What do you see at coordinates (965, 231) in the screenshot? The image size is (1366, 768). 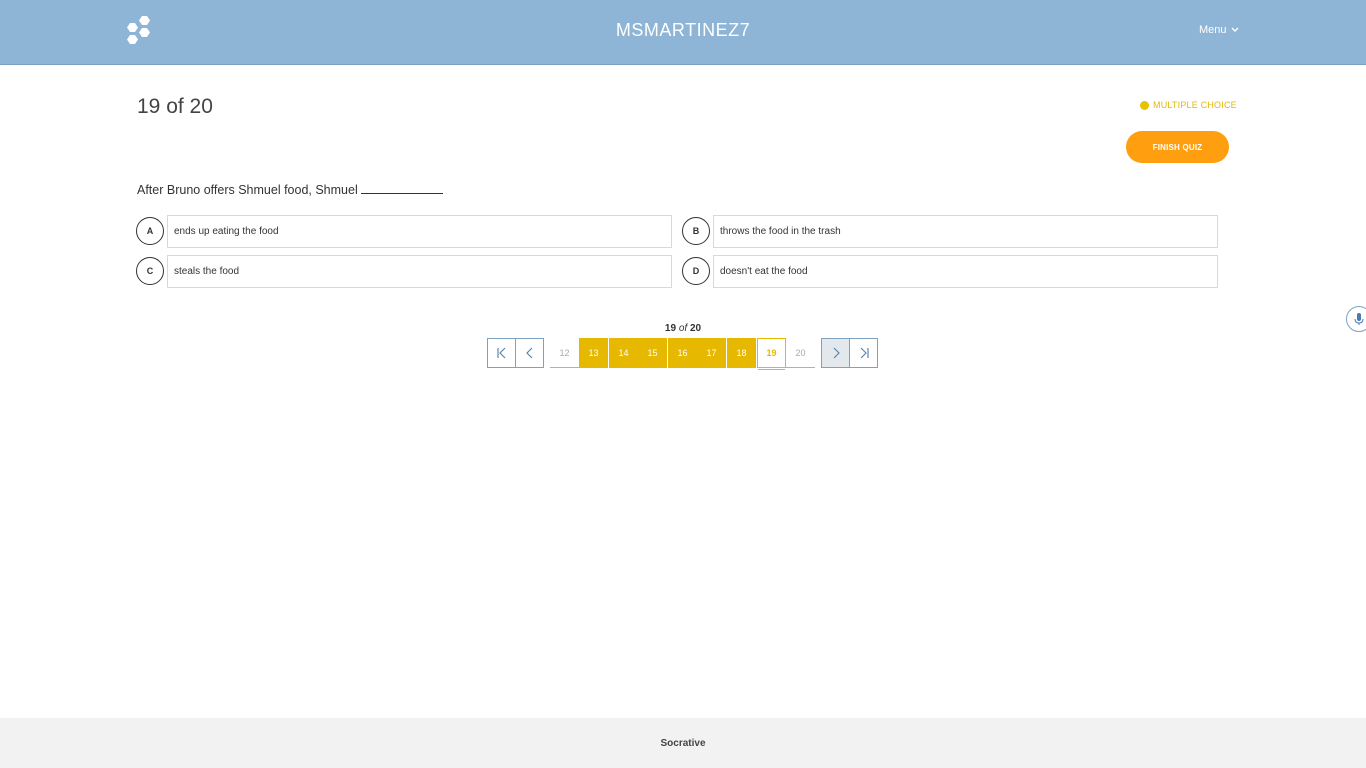 I see `choice-text: throws the food in the trash` at bounding box center [965, 231].